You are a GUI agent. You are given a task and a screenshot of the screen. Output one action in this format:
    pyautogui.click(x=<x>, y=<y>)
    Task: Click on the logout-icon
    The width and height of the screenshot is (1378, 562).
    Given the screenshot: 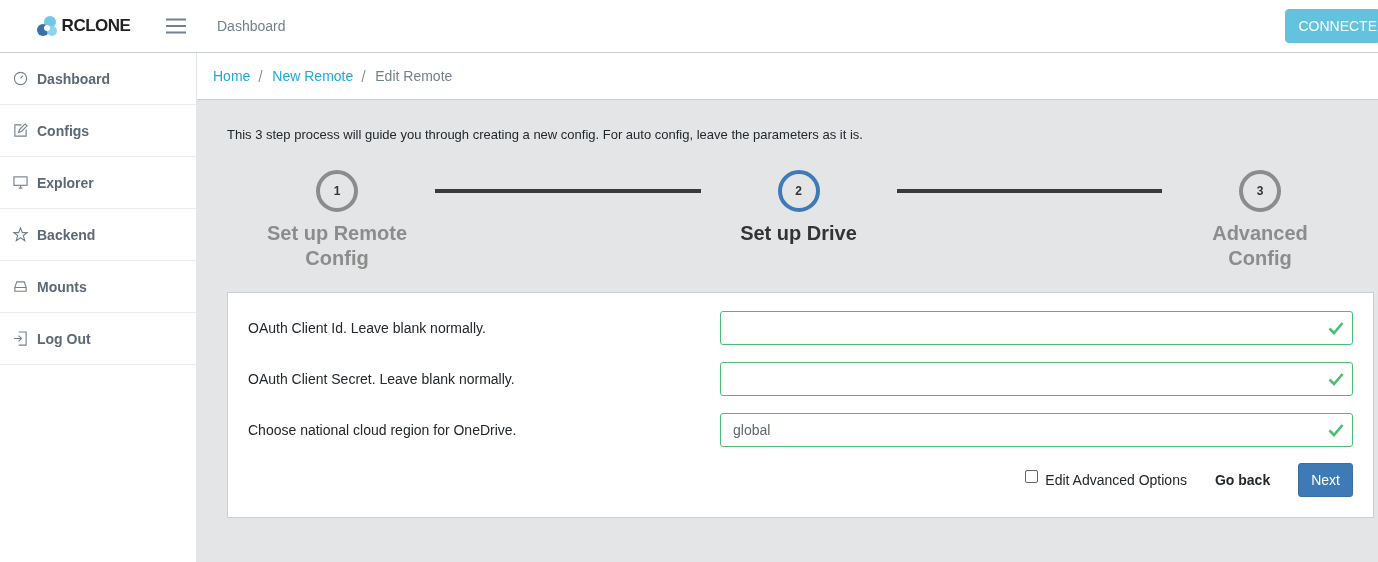 What is the action you would take?
    pyautogui.click(x=20, y=338)
    